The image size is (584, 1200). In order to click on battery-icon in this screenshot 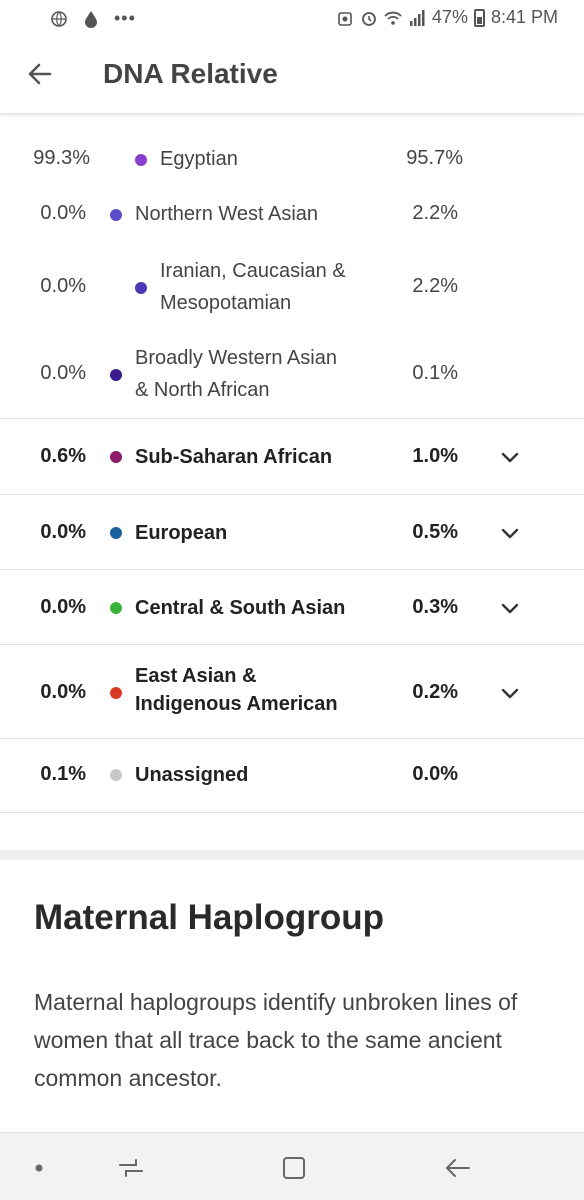, I will do `click(479, 17)`.